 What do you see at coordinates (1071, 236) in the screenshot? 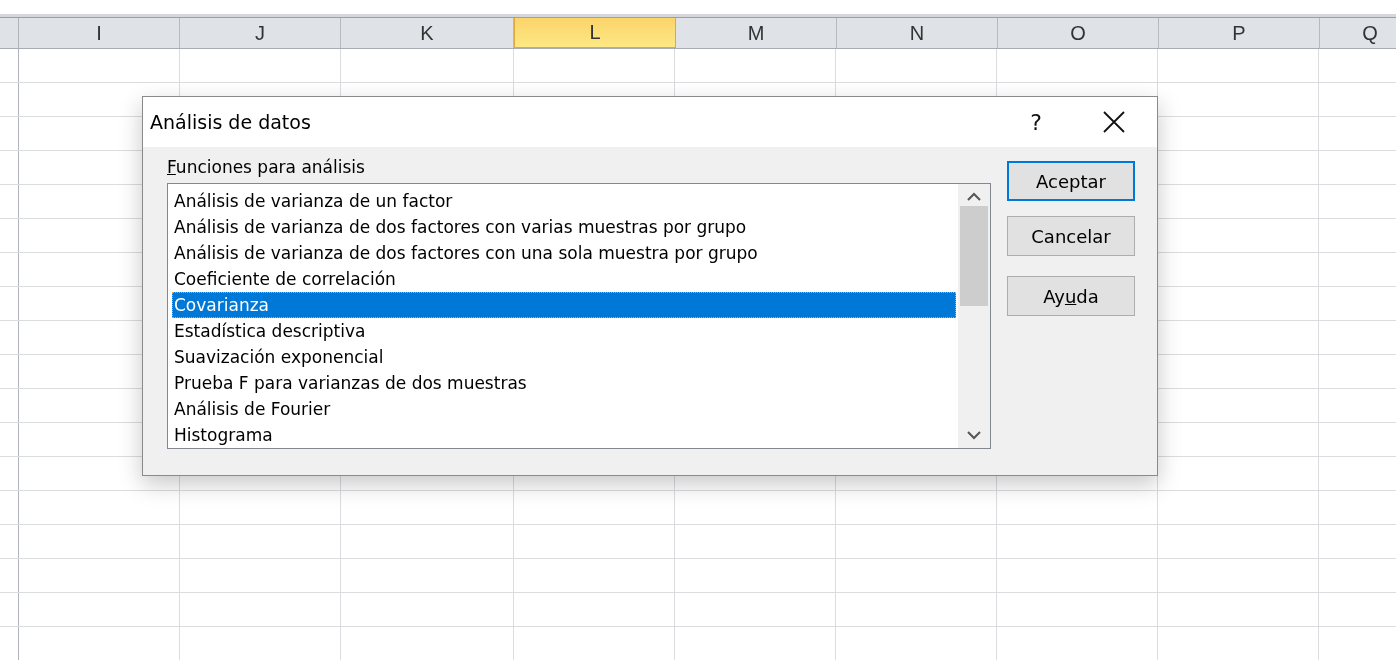
I see `dialog-button: Cancelar` at bounding box center [1071, 236].